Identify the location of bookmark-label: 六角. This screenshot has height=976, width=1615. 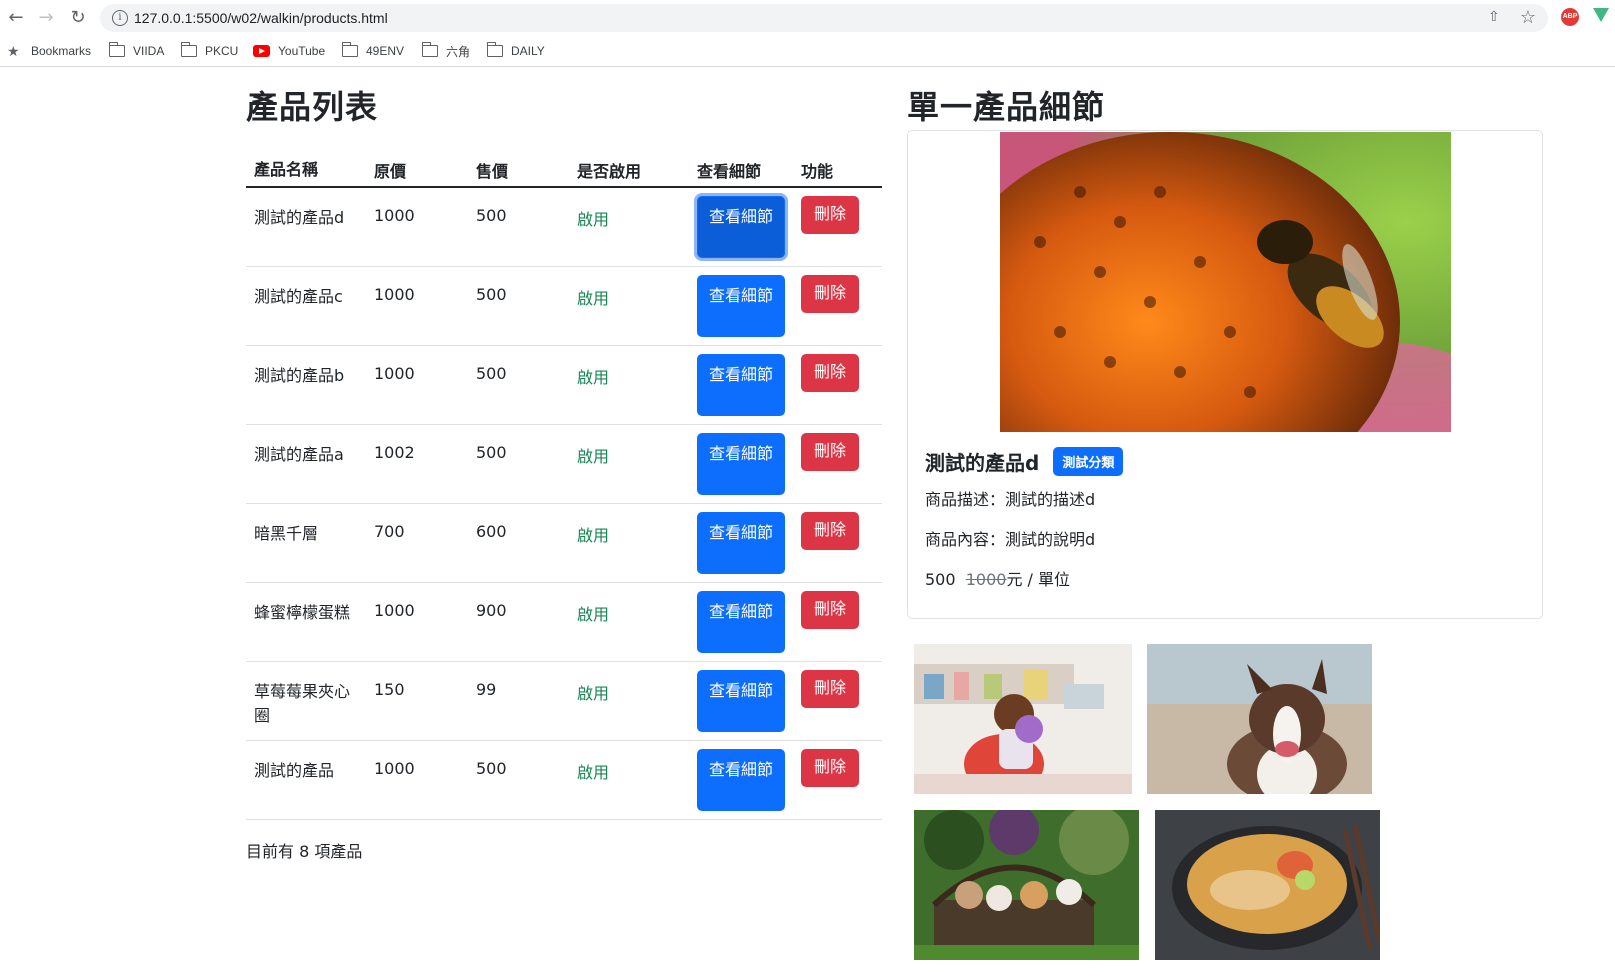
(458, 51).